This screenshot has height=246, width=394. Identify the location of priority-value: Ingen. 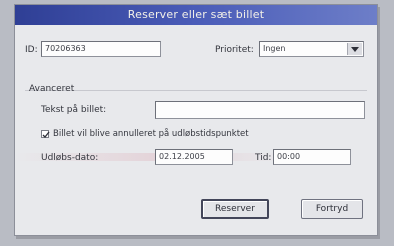
(274, 48).